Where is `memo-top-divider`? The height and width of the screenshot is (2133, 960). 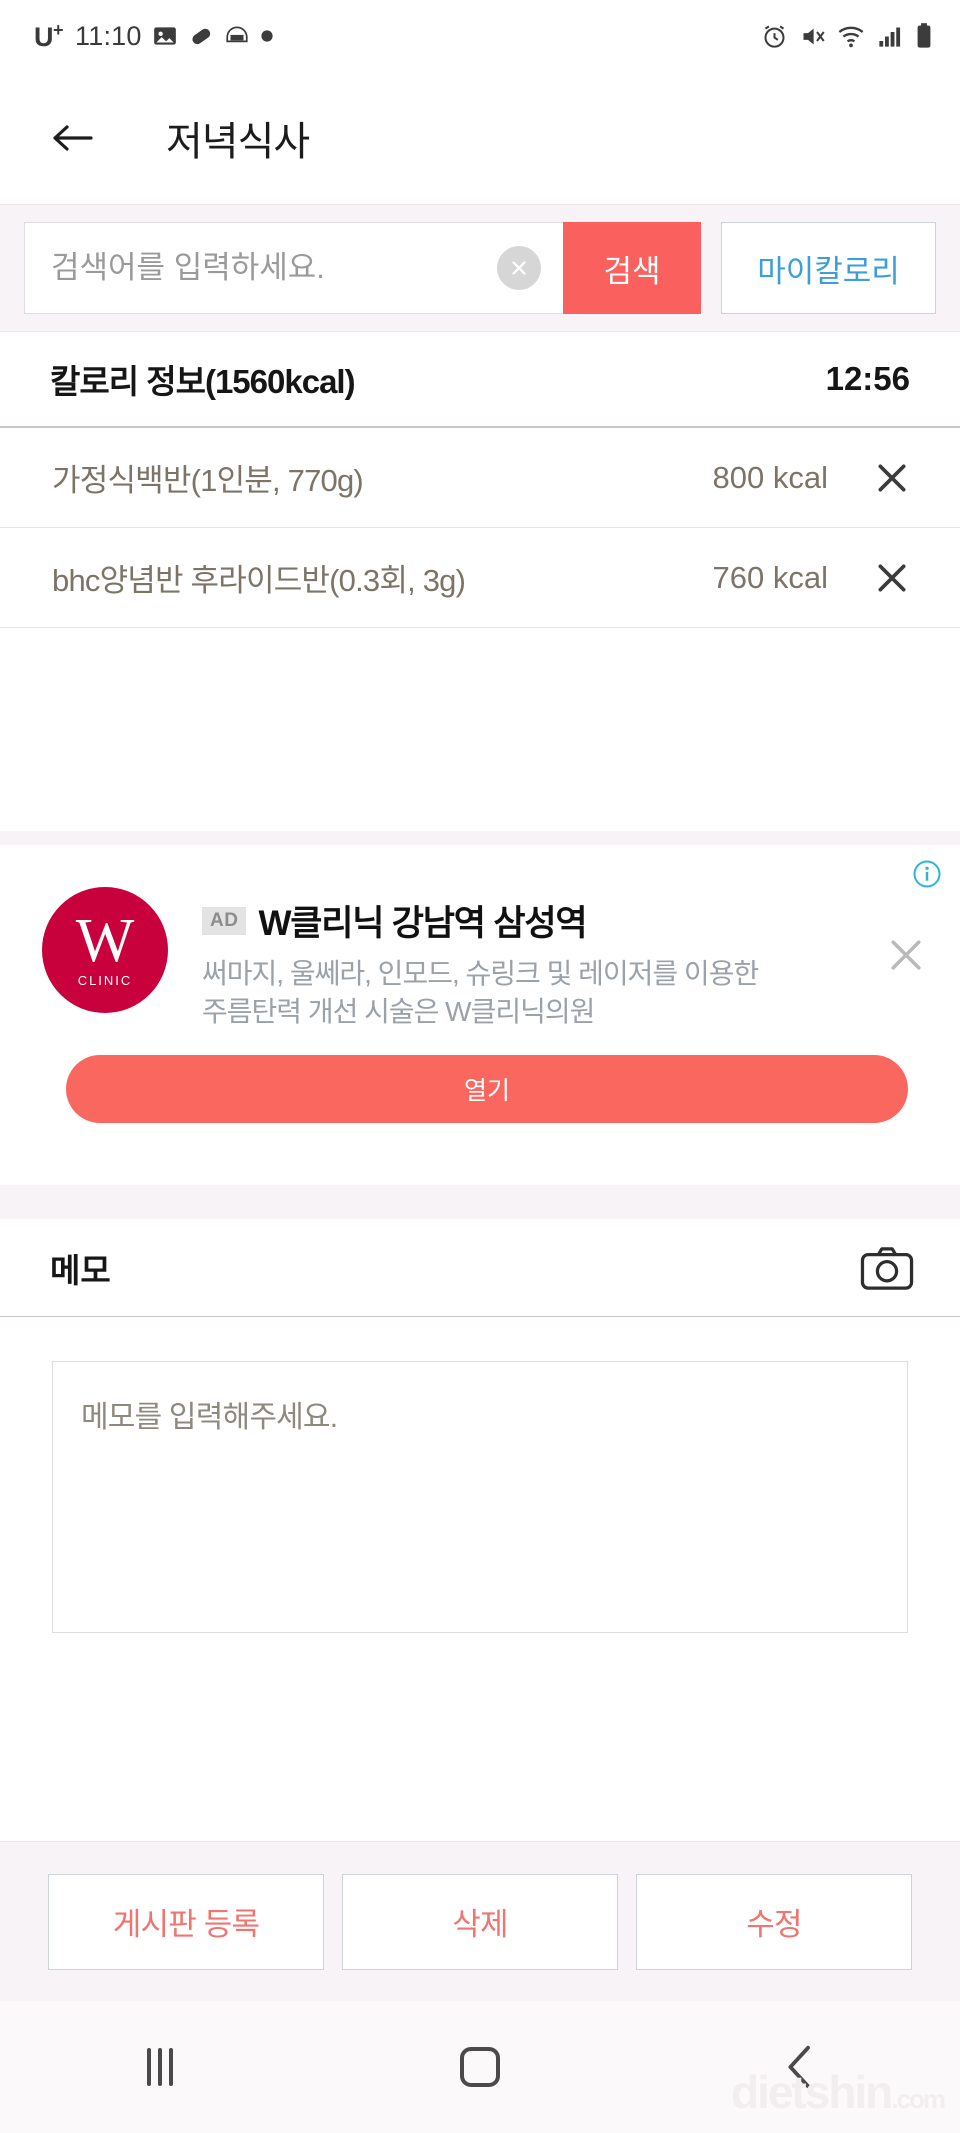 memo-top-divider is located at coordinates (480, 1202).